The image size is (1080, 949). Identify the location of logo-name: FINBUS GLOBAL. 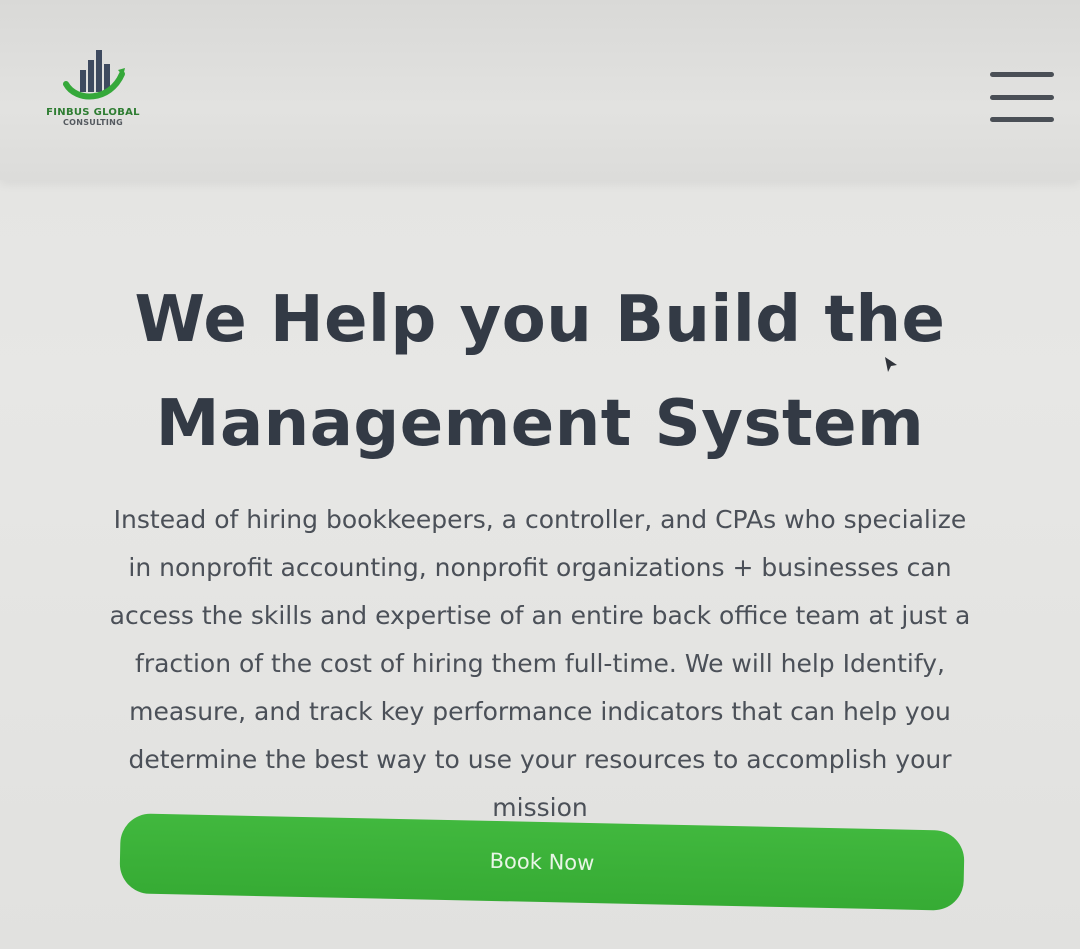
(93, 112).